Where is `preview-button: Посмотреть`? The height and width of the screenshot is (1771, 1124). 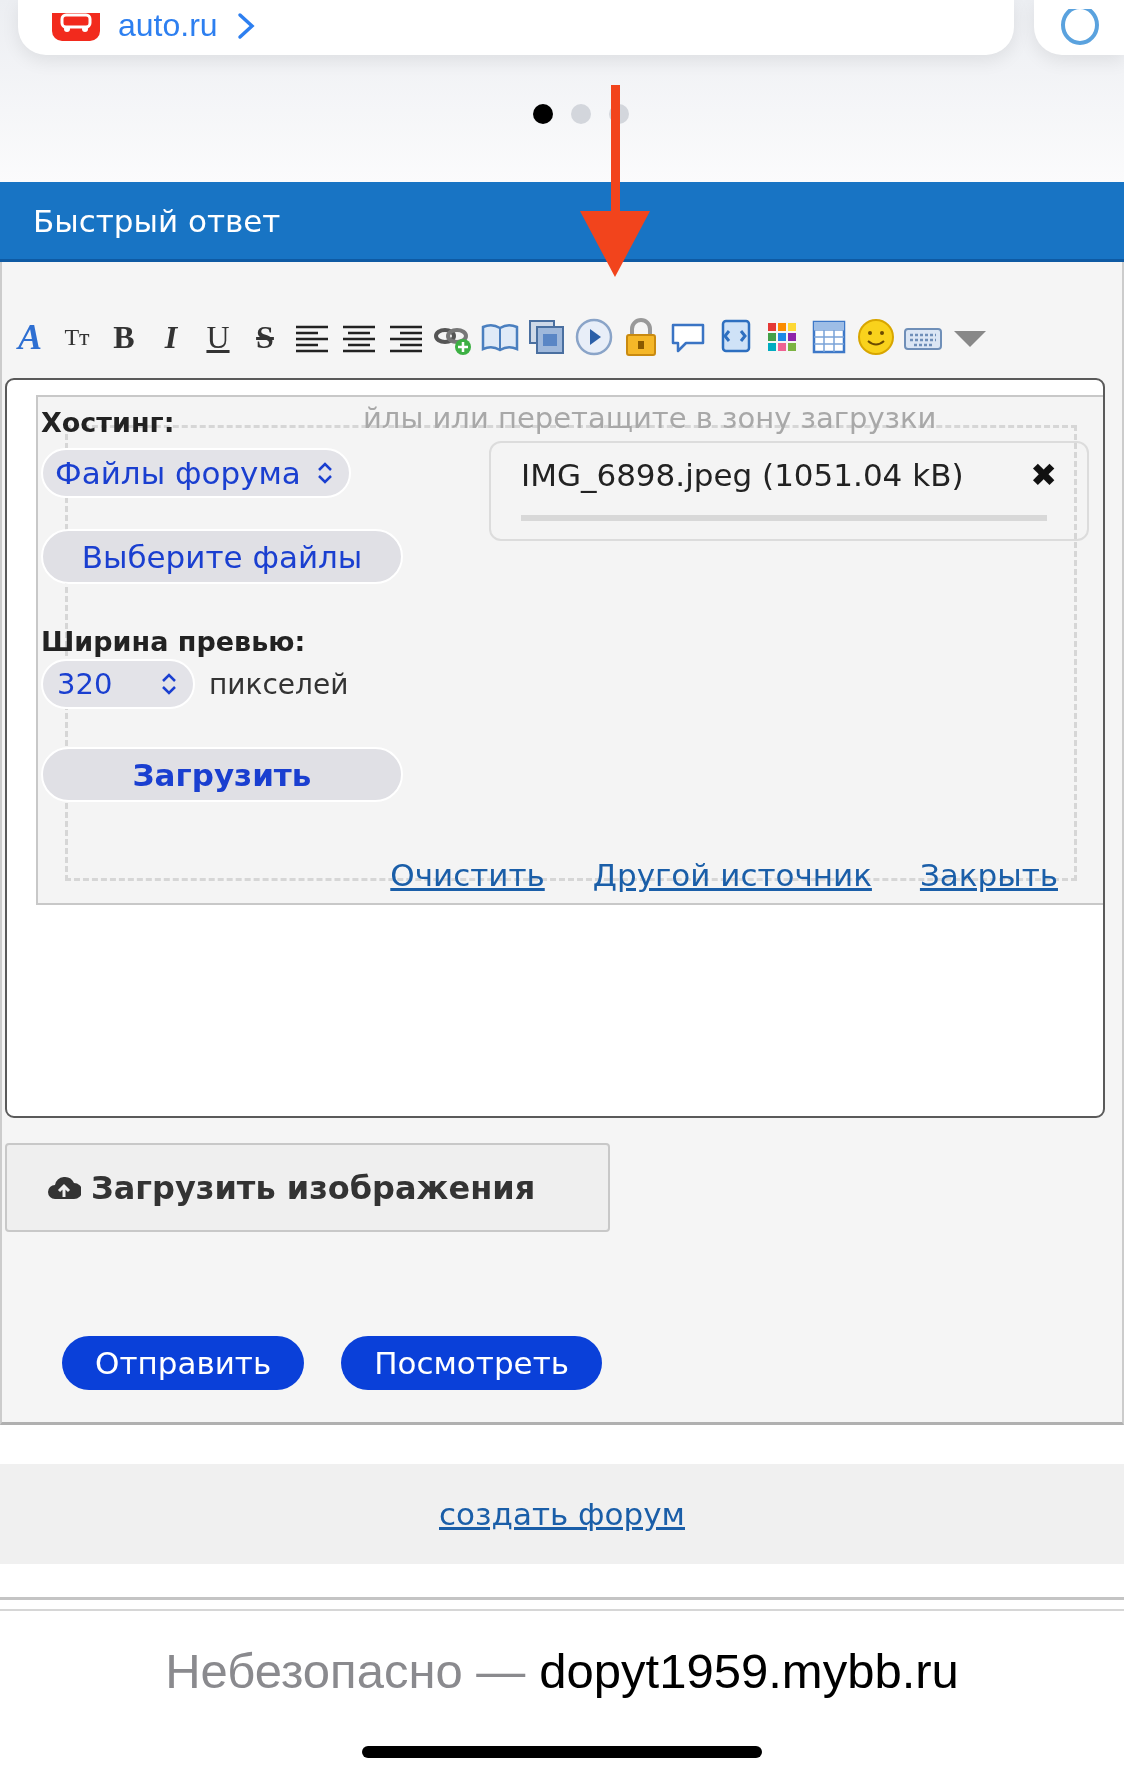 preview-button: Посмотреть is located at coordinates (471, 1363).